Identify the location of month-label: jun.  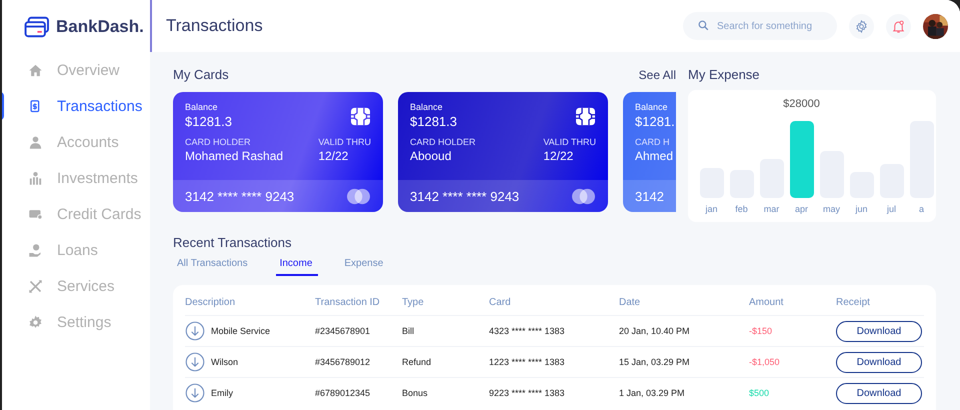
(861, 209).